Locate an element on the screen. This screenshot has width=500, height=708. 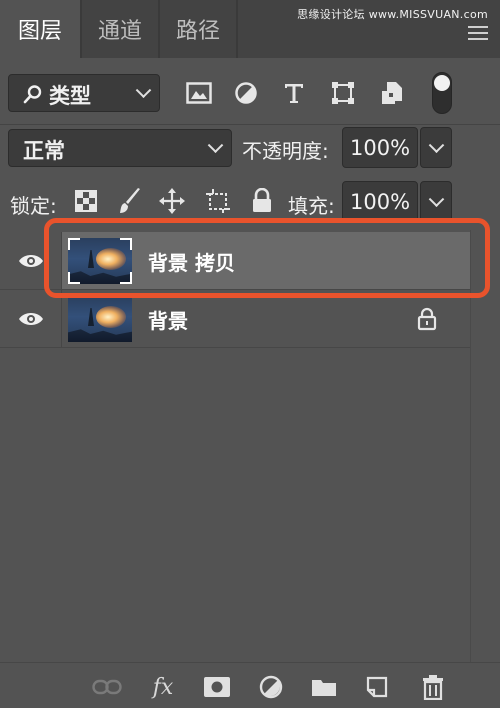
lock-position-icon is located at coordinates (172, 201).